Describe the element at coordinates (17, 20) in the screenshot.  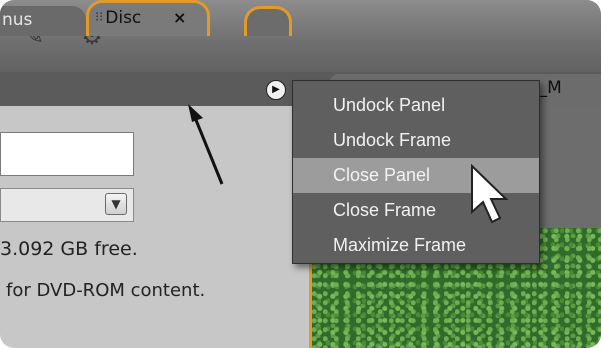
I see `tab-left-label: nus` at that location.